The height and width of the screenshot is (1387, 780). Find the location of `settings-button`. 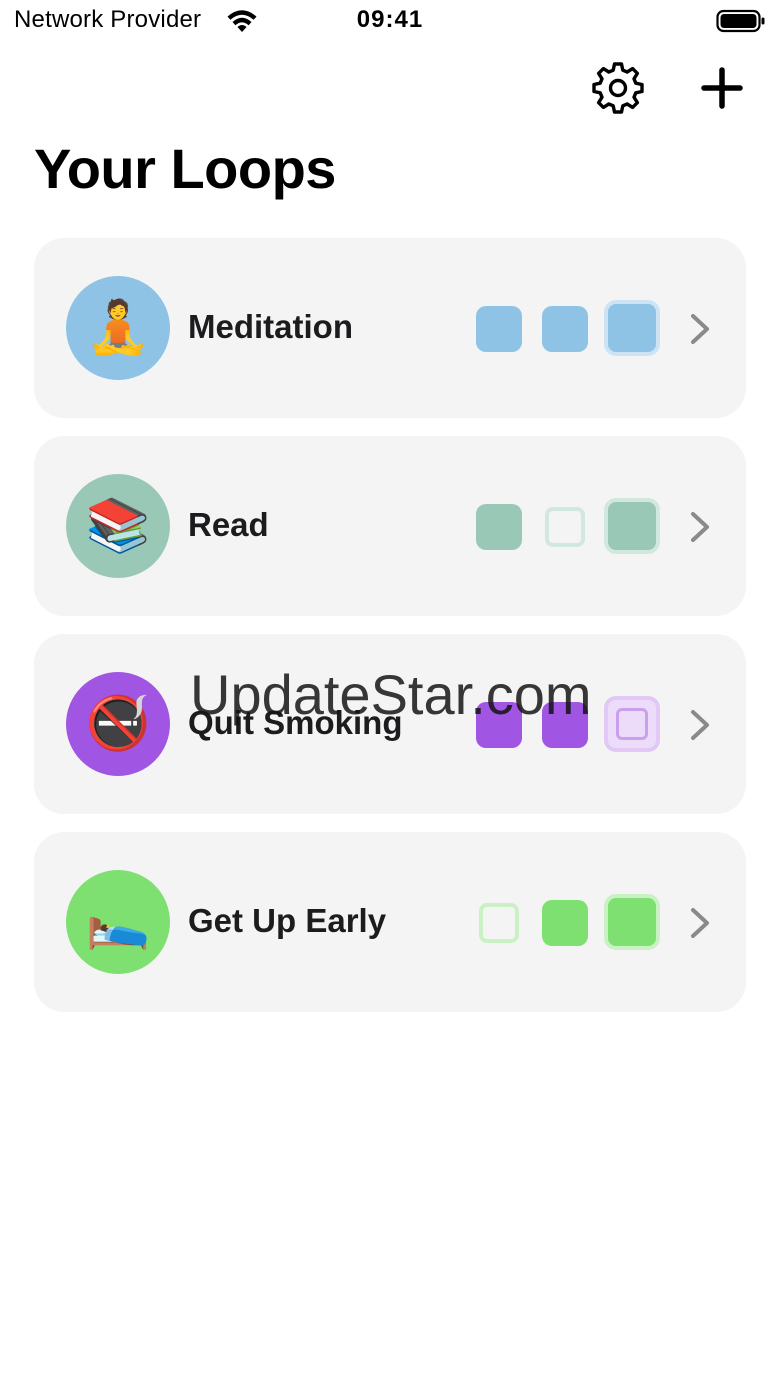

settings-button is located at coordinates (618, 88).